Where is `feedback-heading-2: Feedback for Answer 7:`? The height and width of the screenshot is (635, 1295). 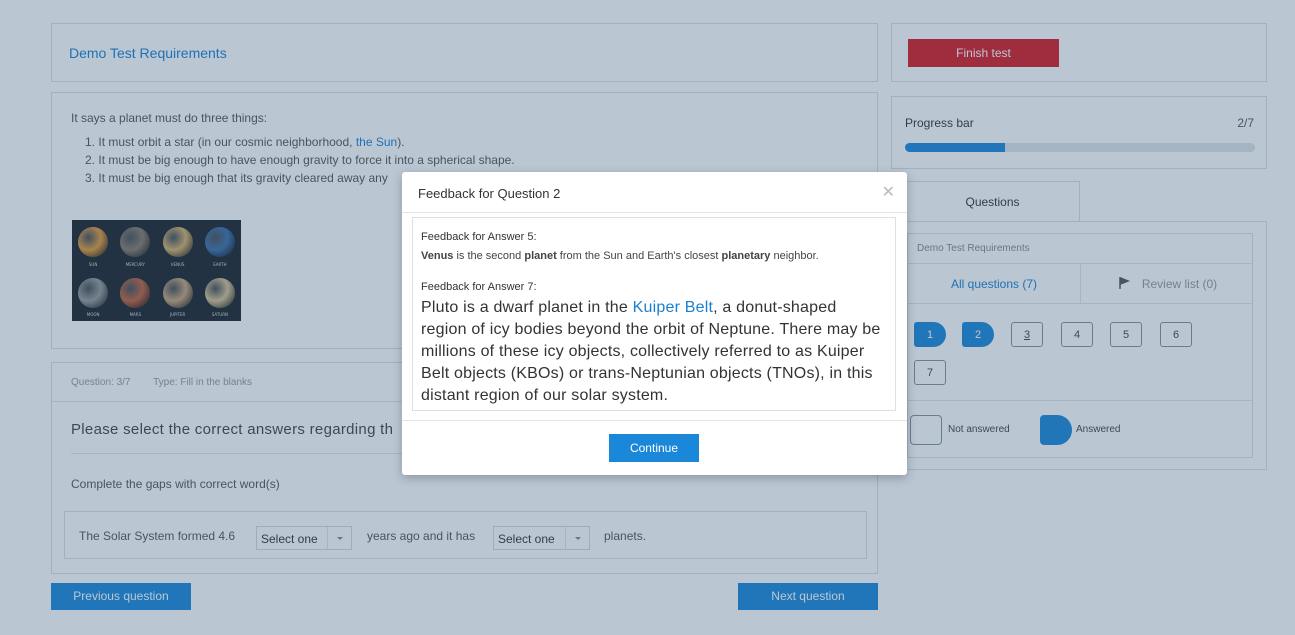
feedback-heading-2: Feedback for Answer 7: is located at coordinates (479, 287).